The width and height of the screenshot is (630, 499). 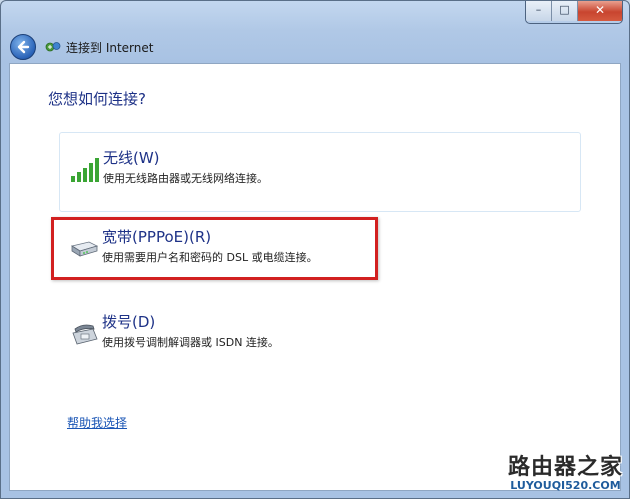 I want to click on maximize-icon: □, so click(x=564, y=9).